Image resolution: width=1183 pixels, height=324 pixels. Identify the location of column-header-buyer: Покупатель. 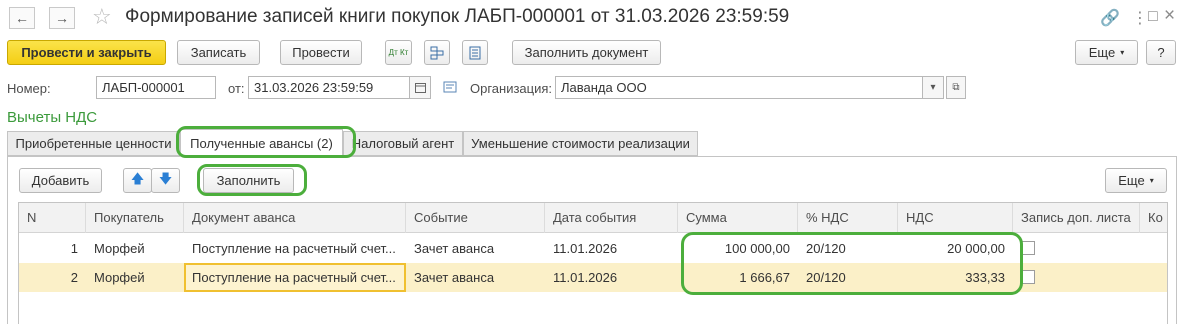
(135, 218).